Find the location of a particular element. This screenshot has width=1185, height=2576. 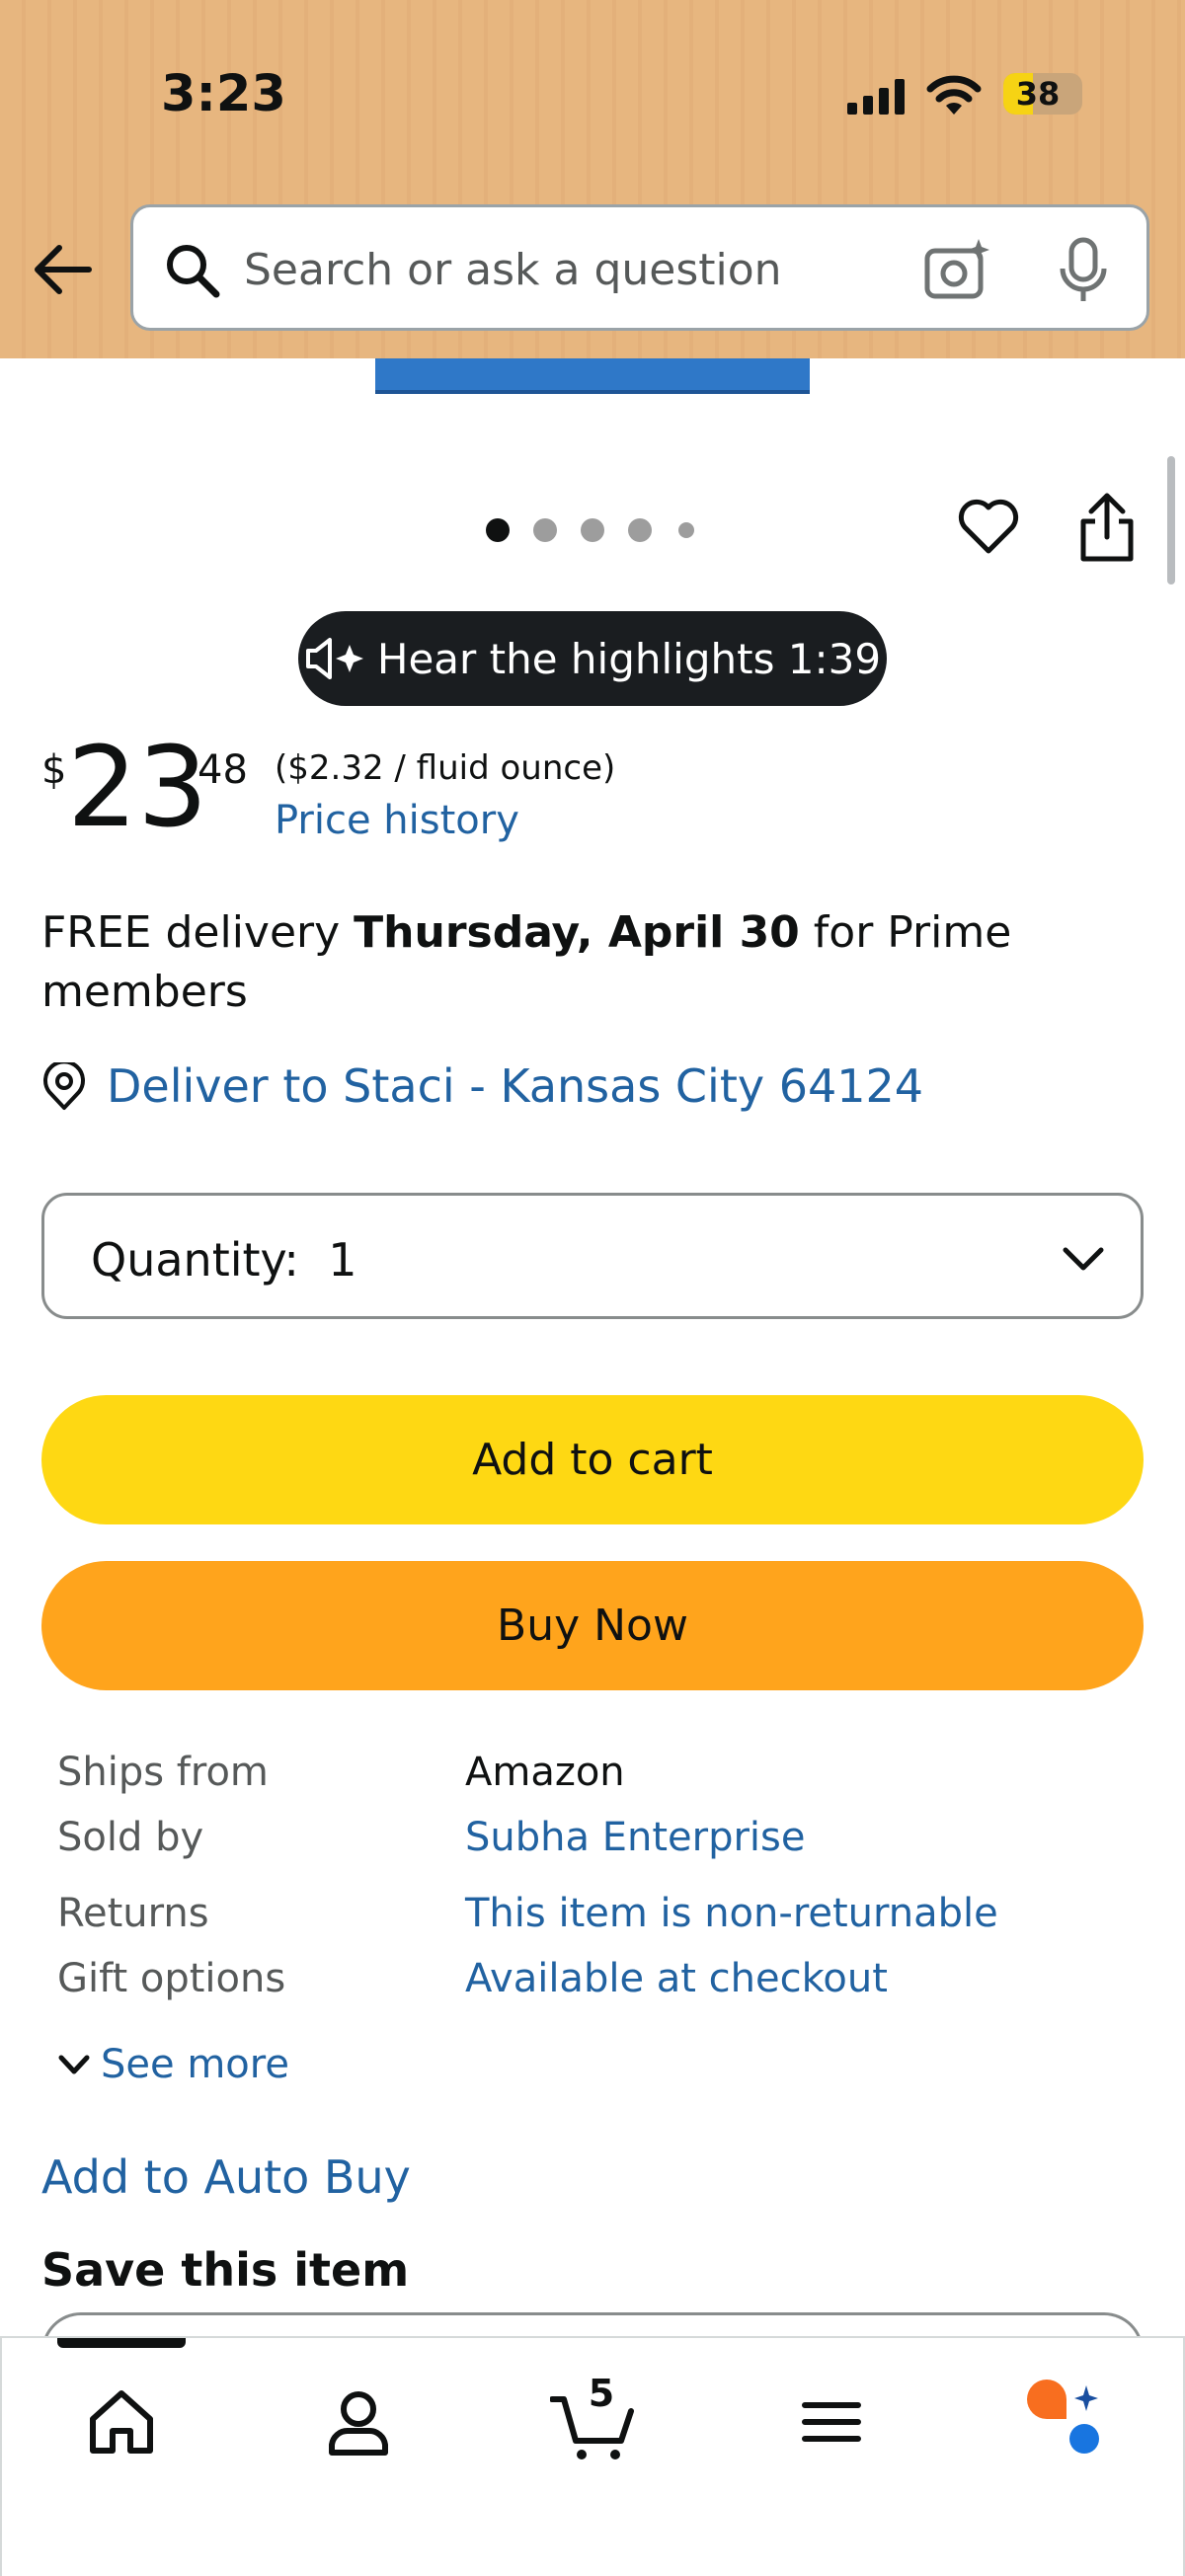

delivery-date: Thursday, April 30 is located at coordinates (577, 932).